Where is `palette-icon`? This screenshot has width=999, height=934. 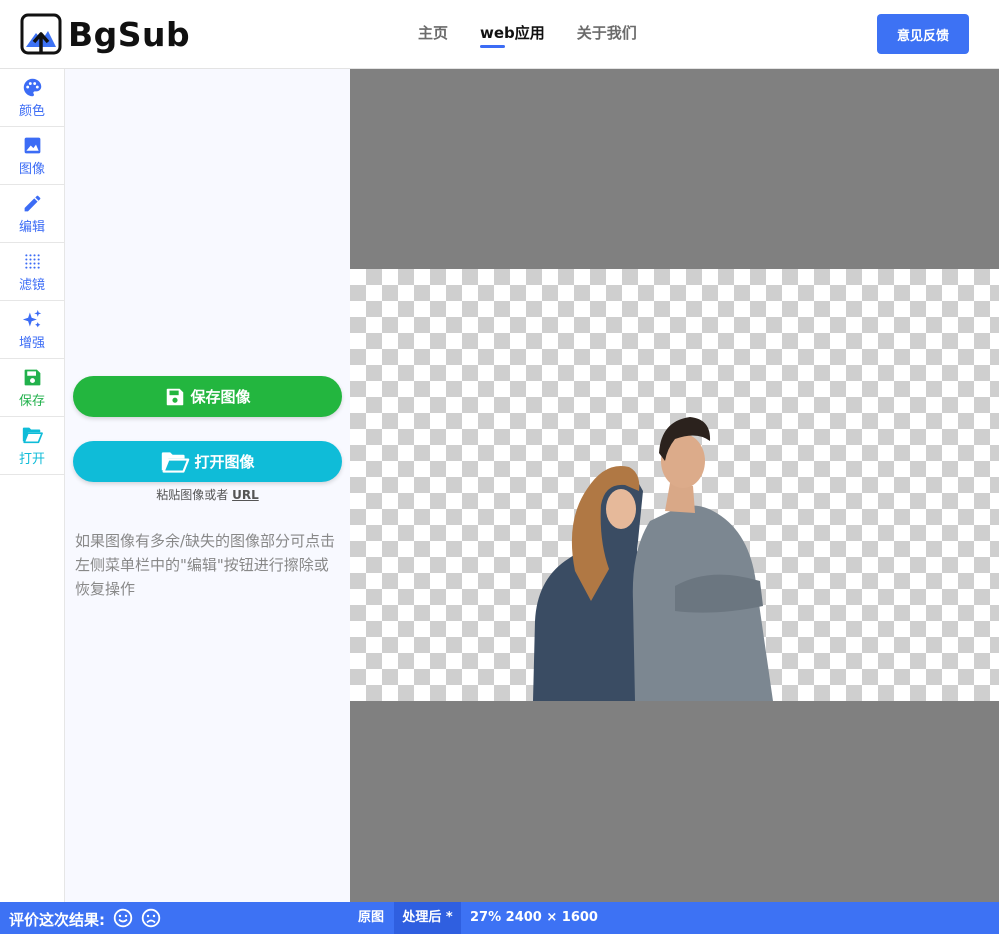 palette-icon is located at coordinates (32, 87).